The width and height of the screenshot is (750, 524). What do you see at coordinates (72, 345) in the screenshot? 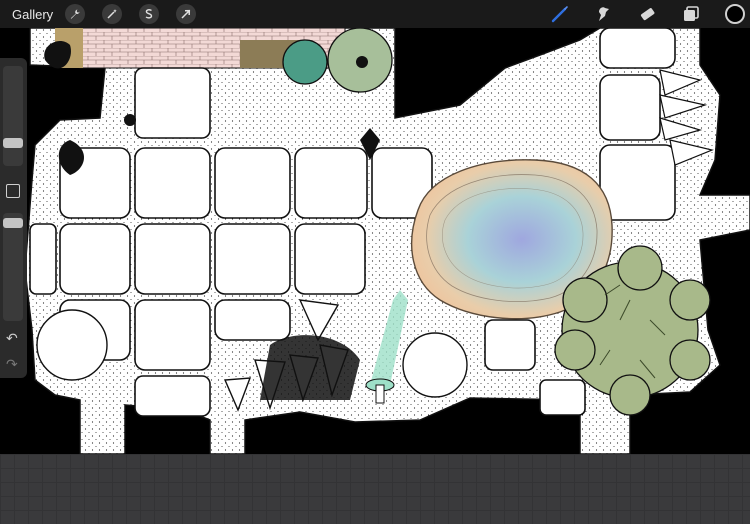
I see `shrub-left` at bounding box center [72, 345].